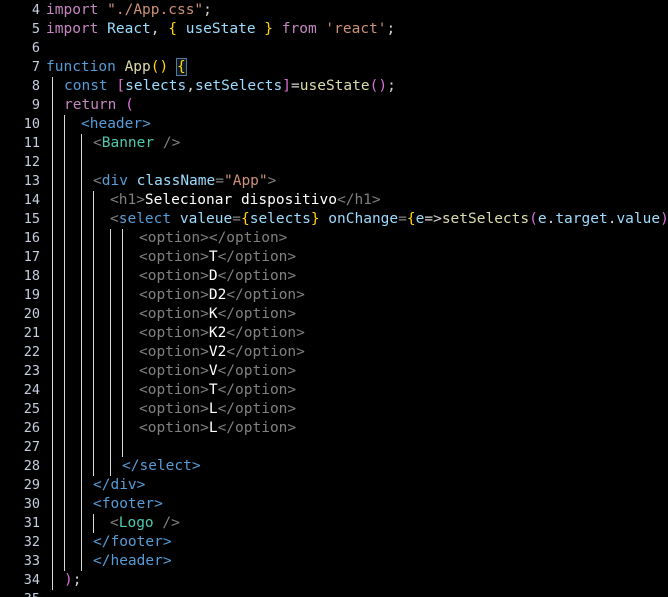 The width and height of the screenshot is (668, 597). I want to click on token-property: target, so click(581, 219).